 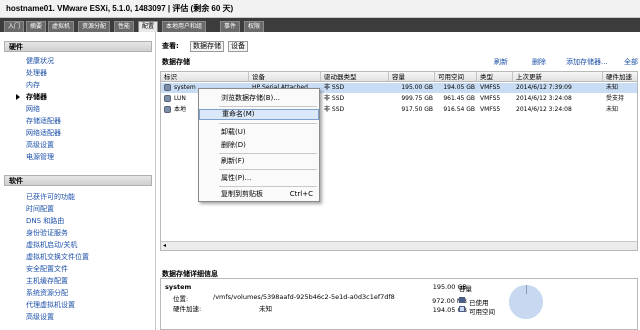 What do you see at coordinates (620, 77) in the screenshot?
I see `column-header-hw-accel: 硬件加速` at bounding box center [620, 77].